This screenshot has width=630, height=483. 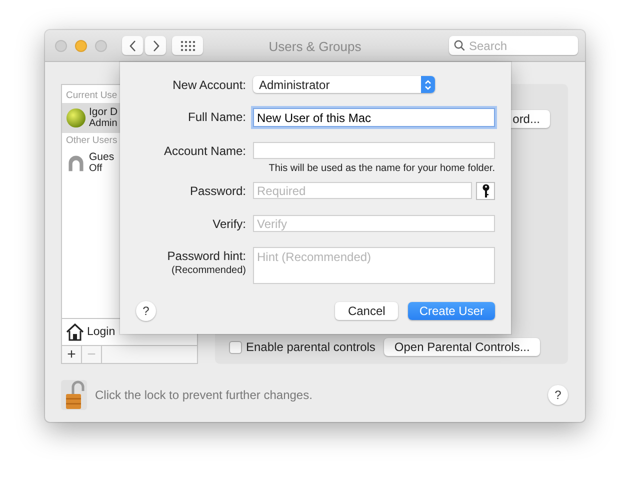 I want to click on field-label: Account Name:, so click(x=205, y=151).